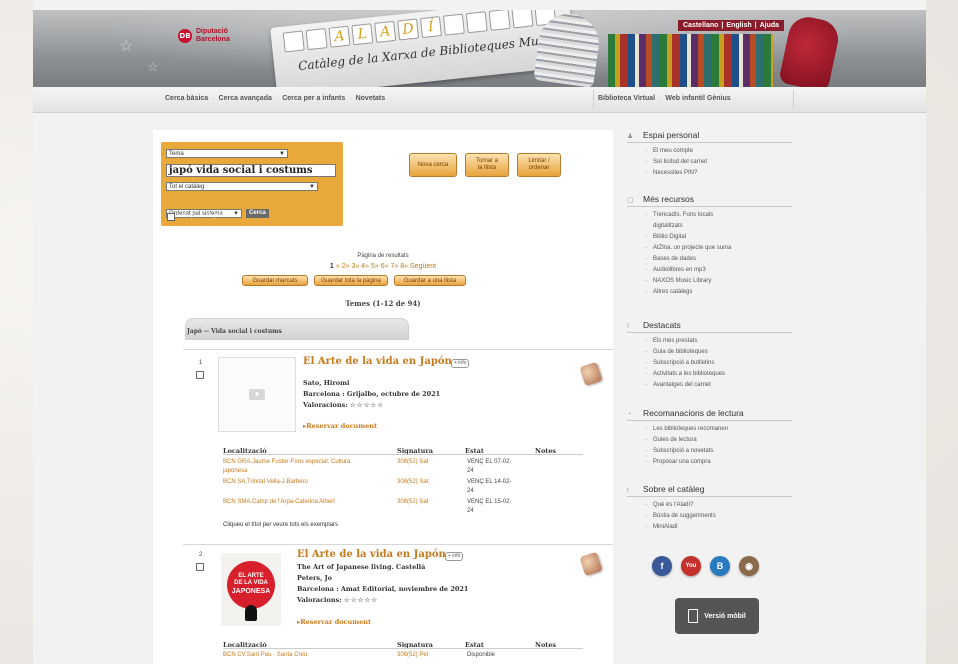 The image size is (958, 664). I want to click on help-link: Ajuda, so click(769, 25).